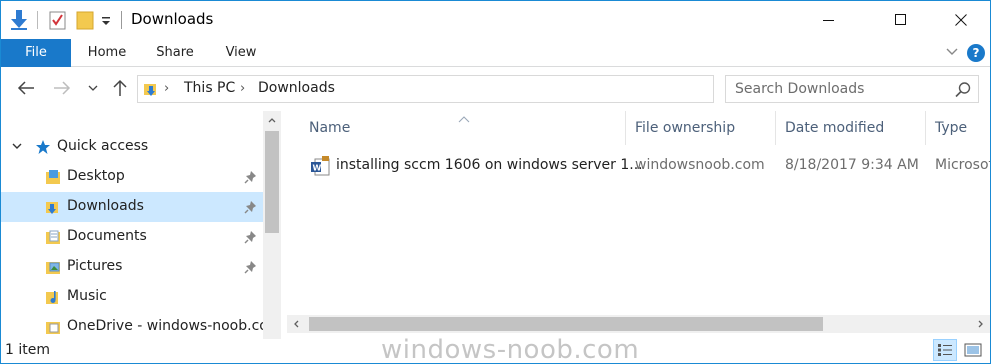 This screenshot has height=364, width=991. What do you see at coordinates (981, 324) in the screenshot?
I see `scroll-right-arrow-icon` at bounding box center [981, 324].